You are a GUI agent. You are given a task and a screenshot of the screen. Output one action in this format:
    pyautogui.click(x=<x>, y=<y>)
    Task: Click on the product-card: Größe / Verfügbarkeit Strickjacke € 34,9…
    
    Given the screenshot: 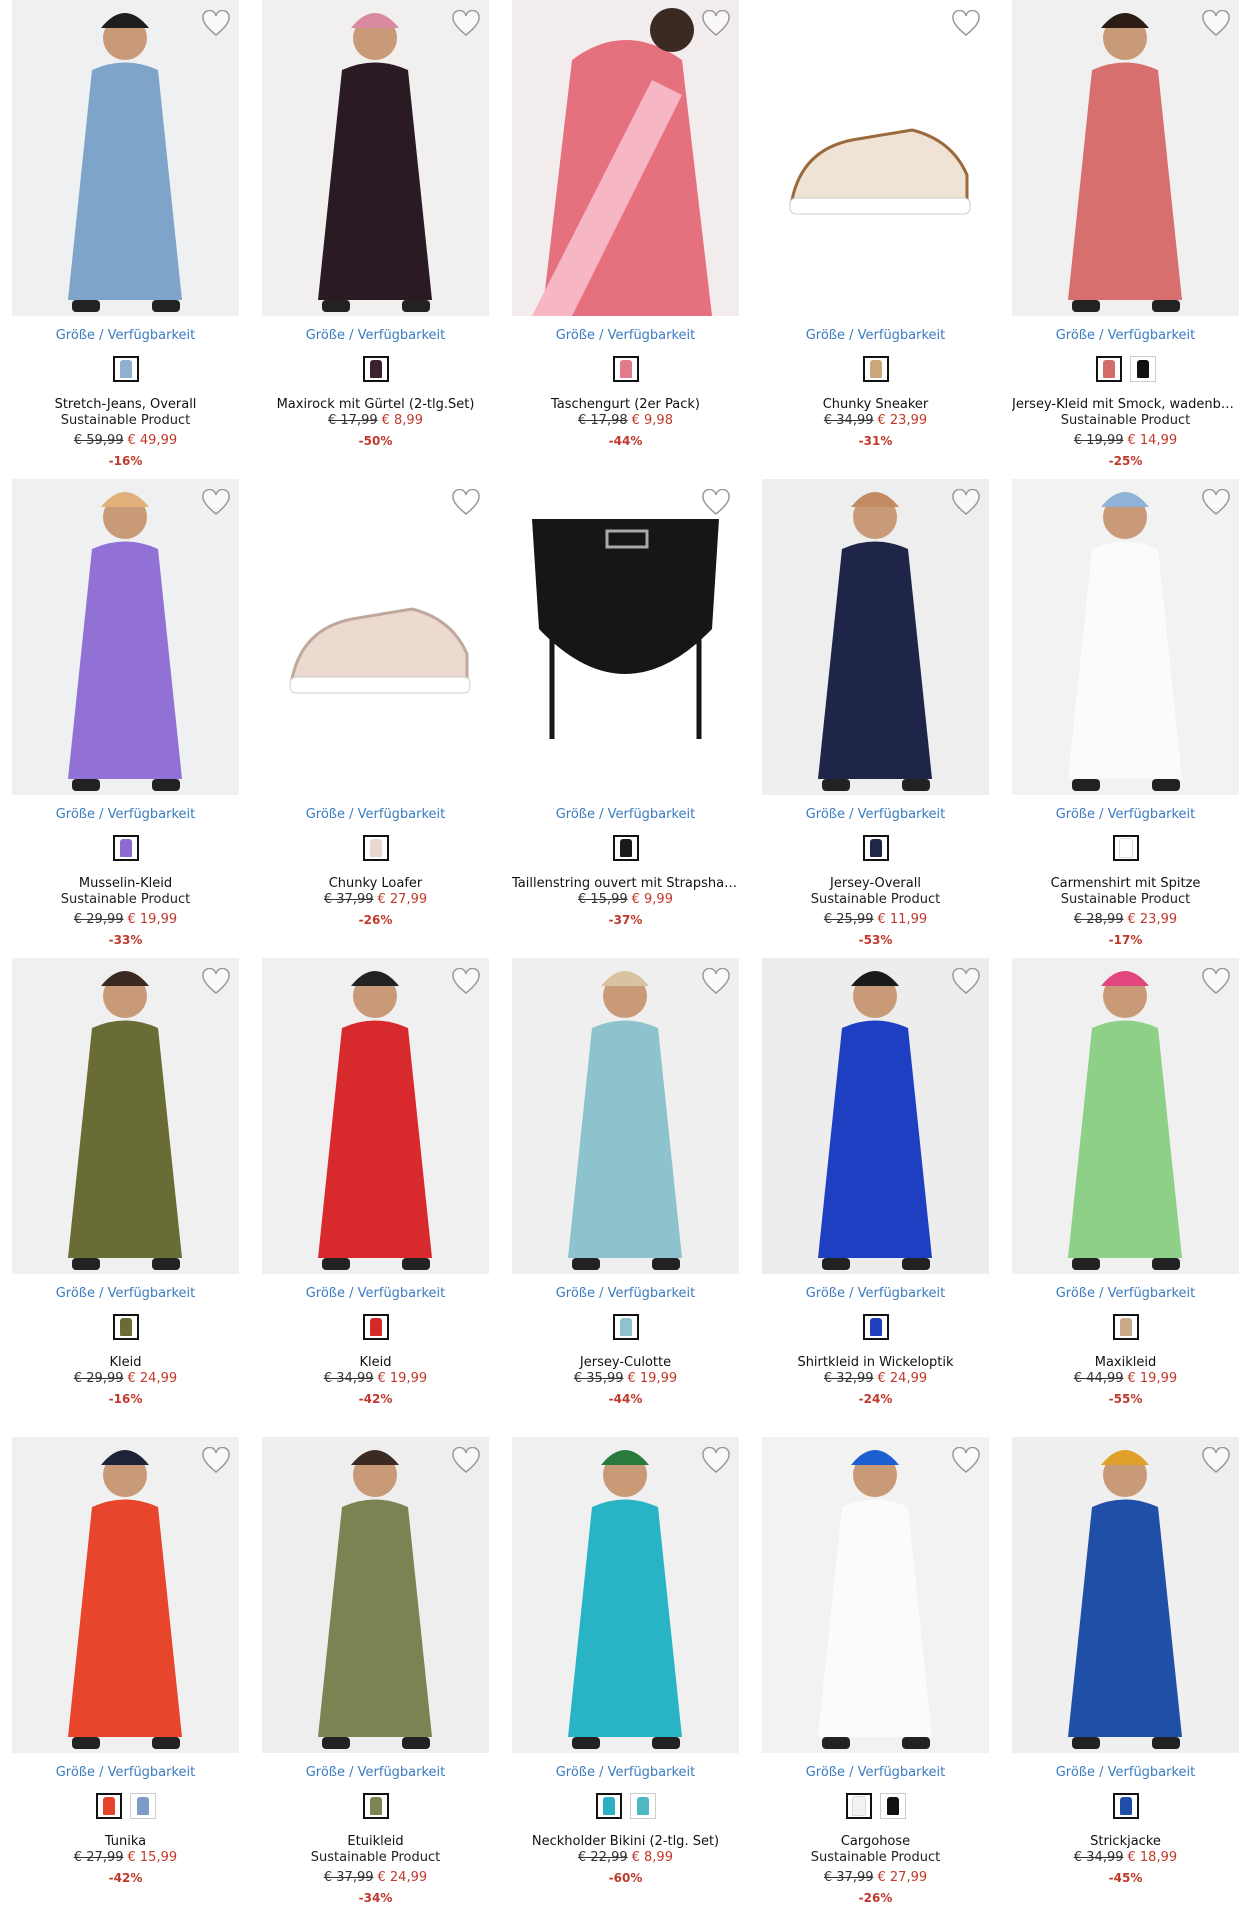 What is the action you would take?
    pyautogui.click(x=1125, y=1675)
    